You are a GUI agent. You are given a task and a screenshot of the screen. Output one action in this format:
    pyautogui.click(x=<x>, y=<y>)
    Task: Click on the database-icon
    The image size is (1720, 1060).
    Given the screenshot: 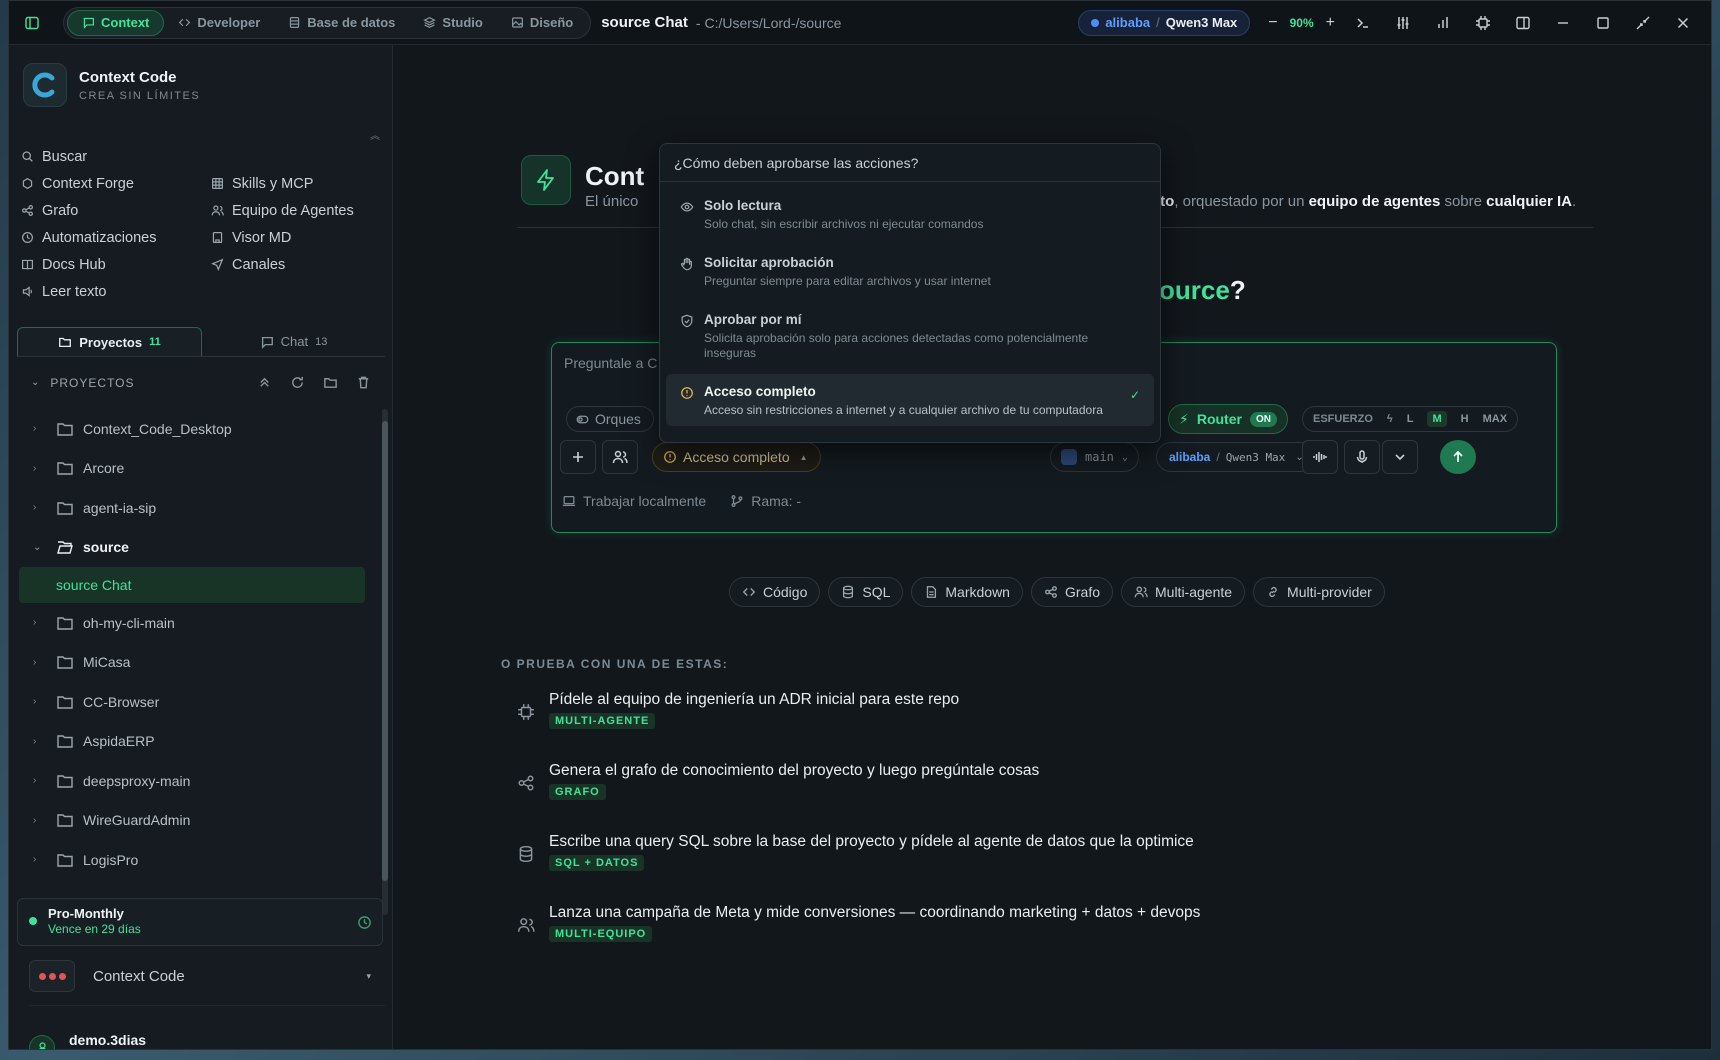 What is the action you would take?
    pyautogui.click(x=295, y=22)
    